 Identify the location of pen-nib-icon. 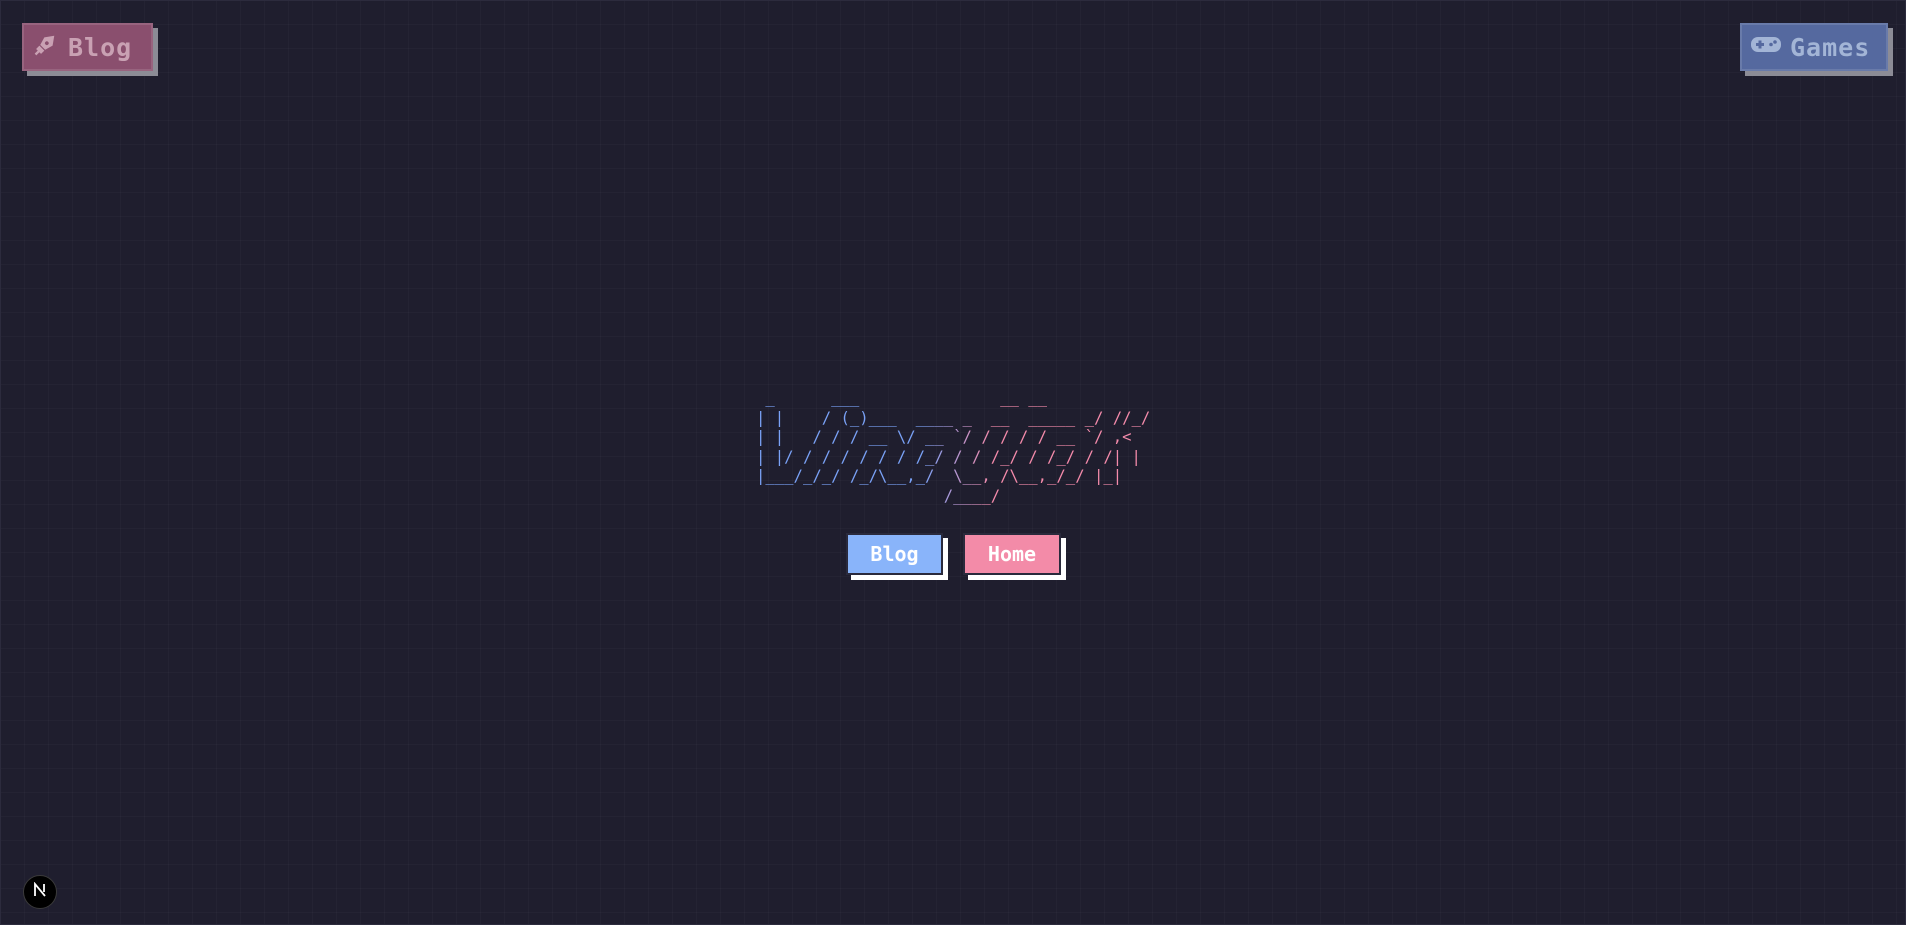
(46, 47).